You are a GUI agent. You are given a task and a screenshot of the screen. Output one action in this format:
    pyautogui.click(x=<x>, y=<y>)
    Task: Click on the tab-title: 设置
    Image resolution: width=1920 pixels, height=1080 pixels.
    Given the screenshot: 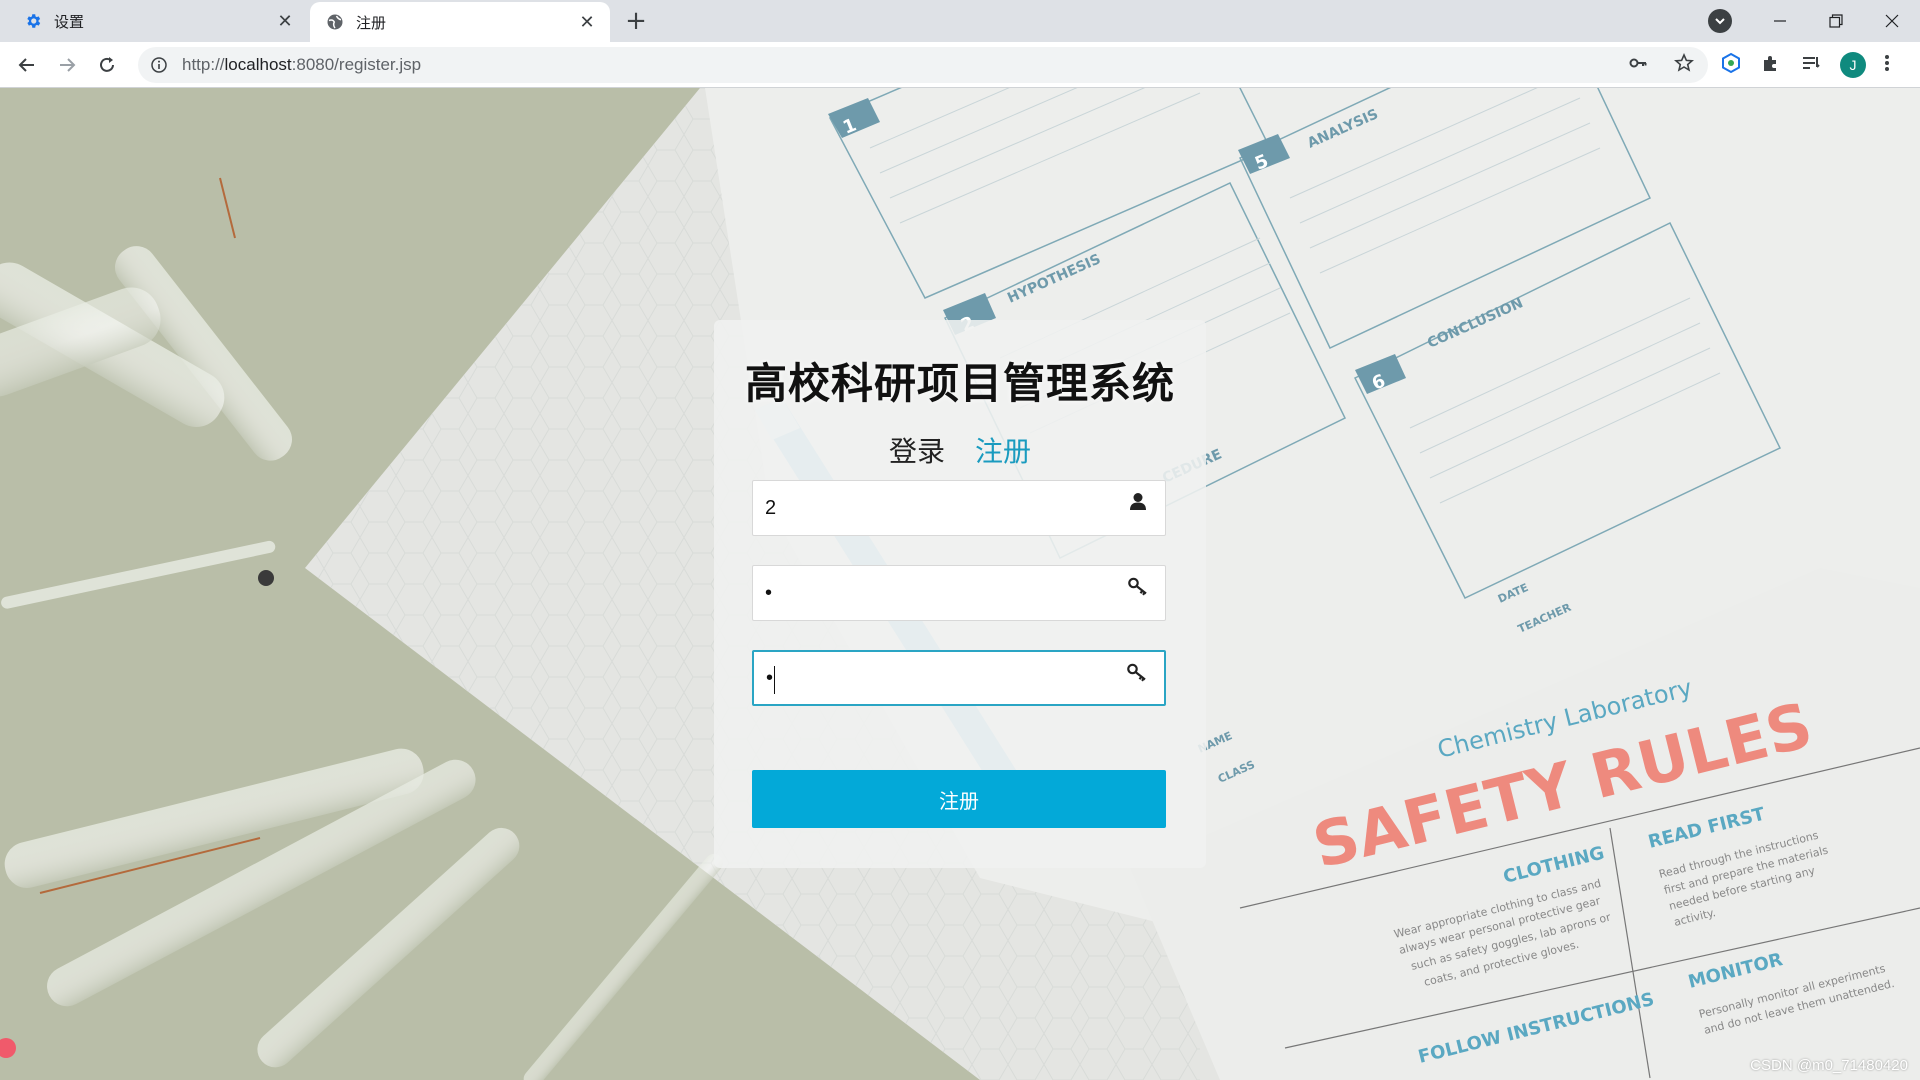 What is the action you would take?
    pyautogui.click(x=69, y=21)
    